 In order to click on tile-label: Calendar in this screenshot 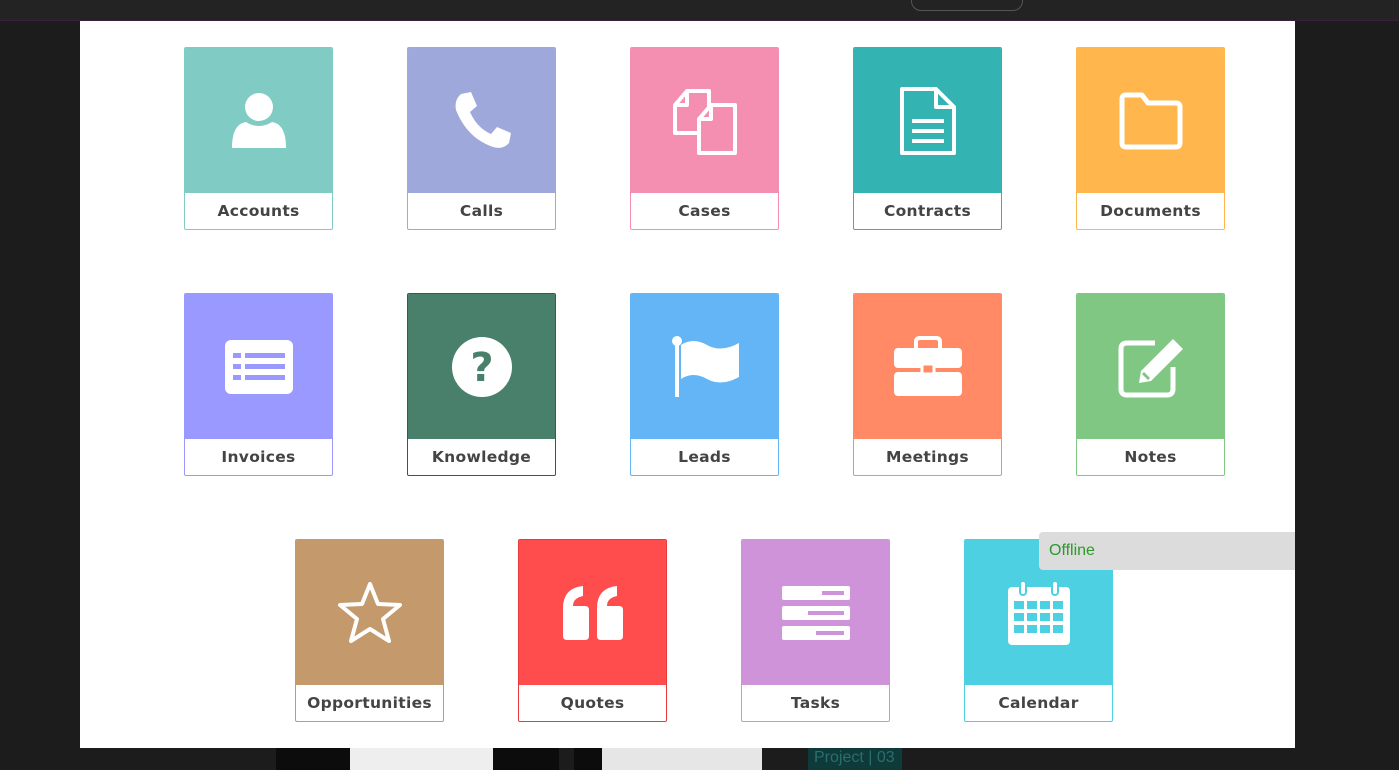, I will do `click(1038, 703)`.